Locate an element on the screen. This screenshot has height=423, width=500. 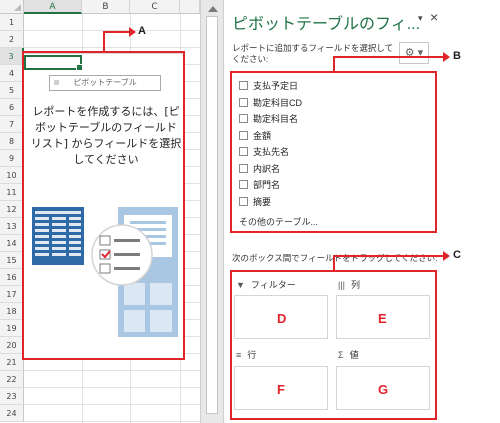
row-header: 21 is located at coordinates (12, 362).